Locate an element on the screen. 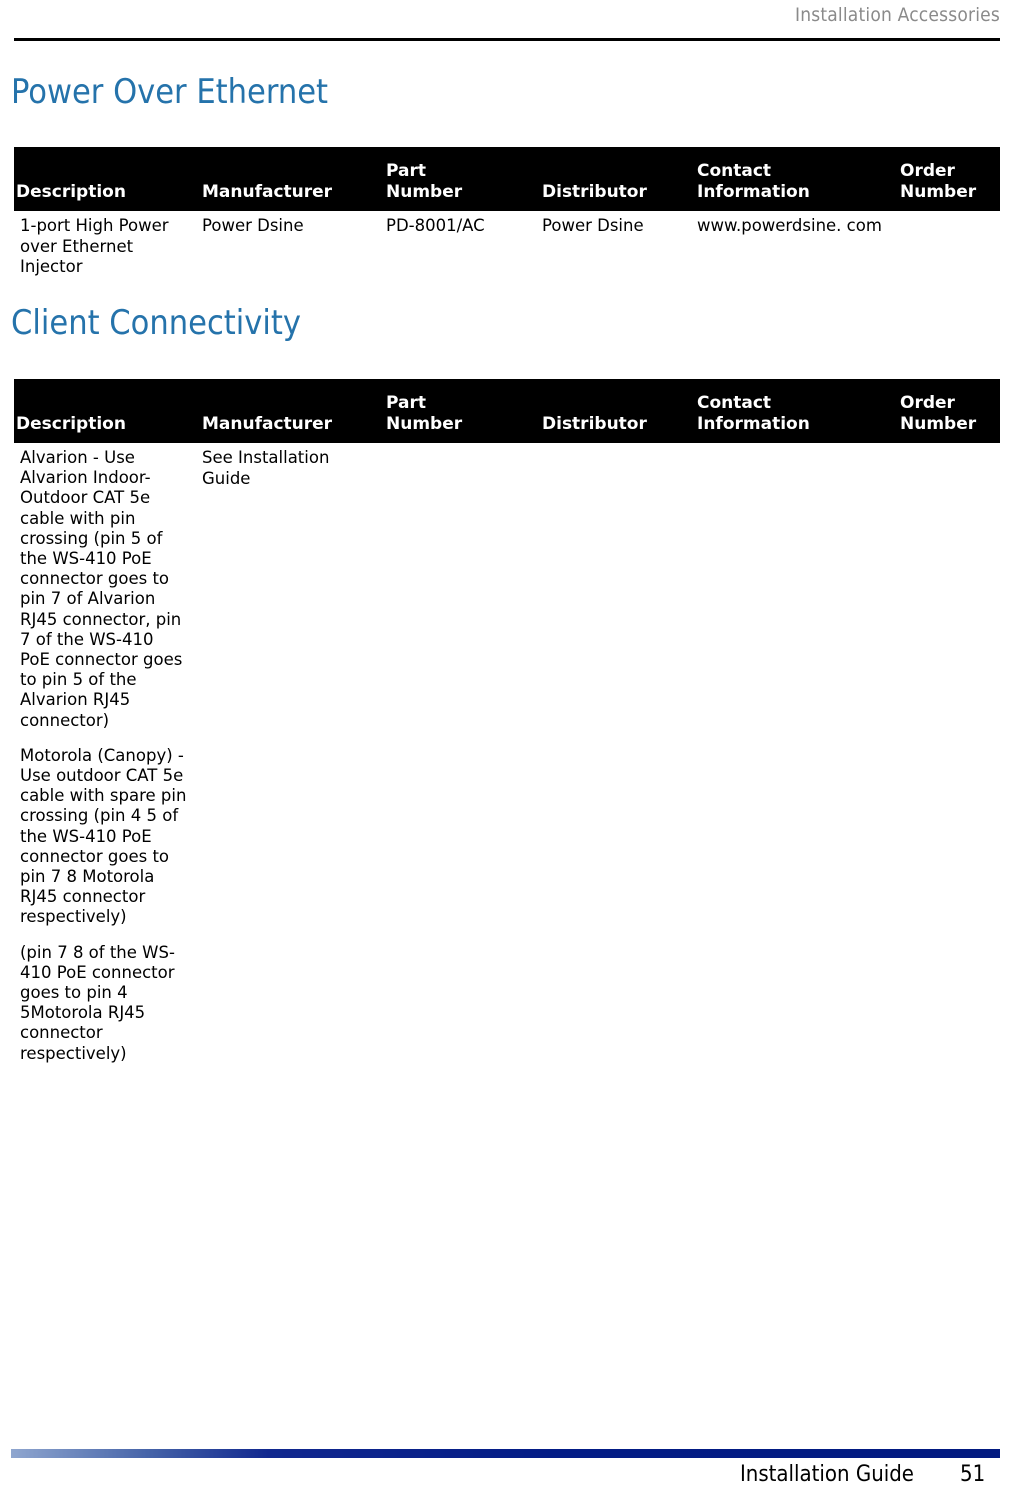 The height and width of the screenshot is (1490, 1011). cell-manufacturer: See Installation Guide is located at coordinates (292, 756).